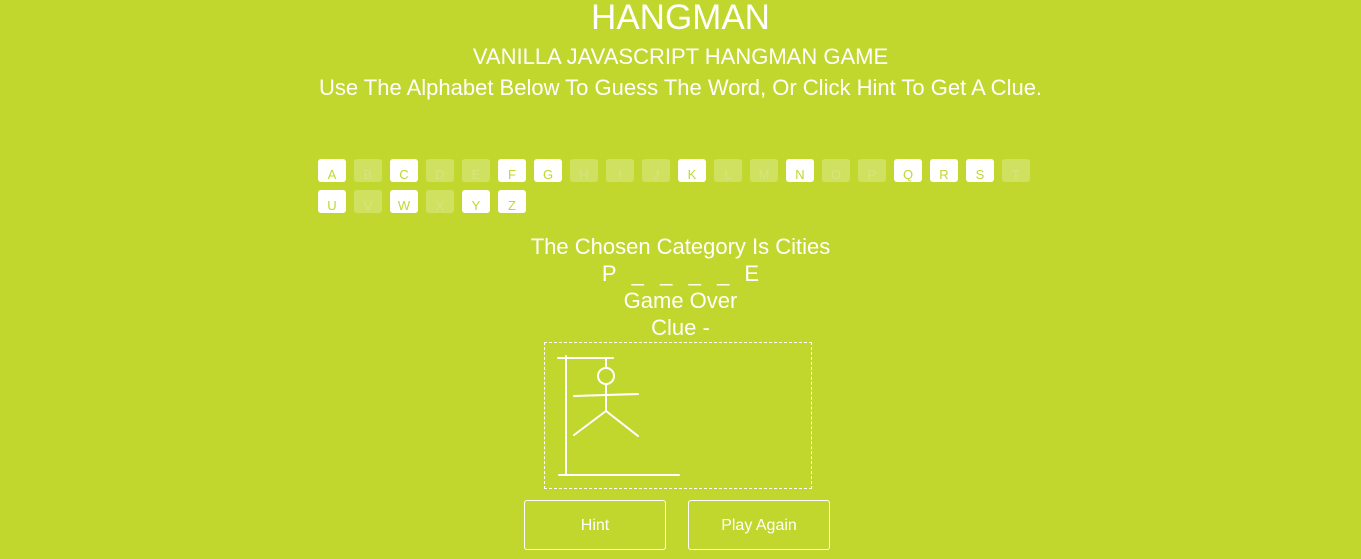  I want to click on letter-button-d: D, so click(440, 170).